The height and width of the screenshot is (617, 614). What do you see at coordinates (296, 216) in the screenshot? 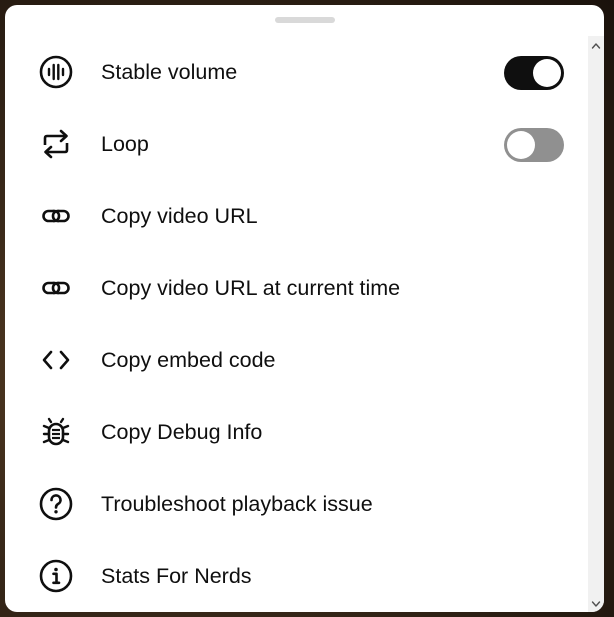
I see `menu-item-copy-video-url: Copy video URL` at bounding box center [296, 216].